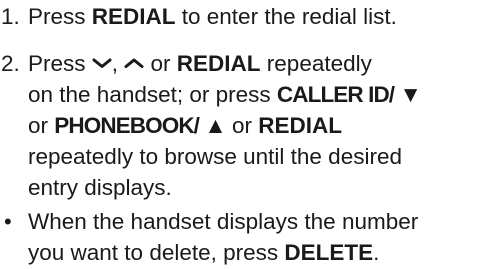 This screenshot has width=498, height=269. Describe the element at coordinates (204, 252) in the screenshot. I see `text-line: you want to delete, press DELETE.` at that location.